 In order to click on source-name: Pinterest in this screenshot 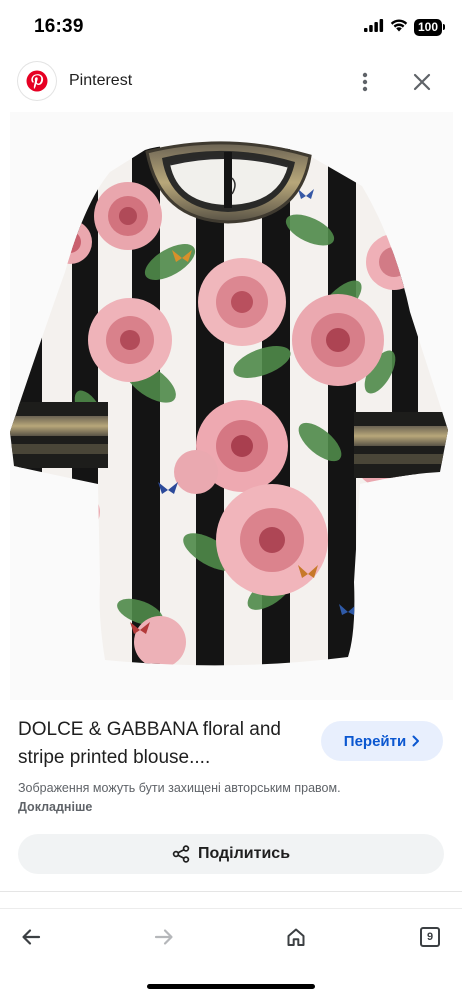, I will do `click(100, 81)`.